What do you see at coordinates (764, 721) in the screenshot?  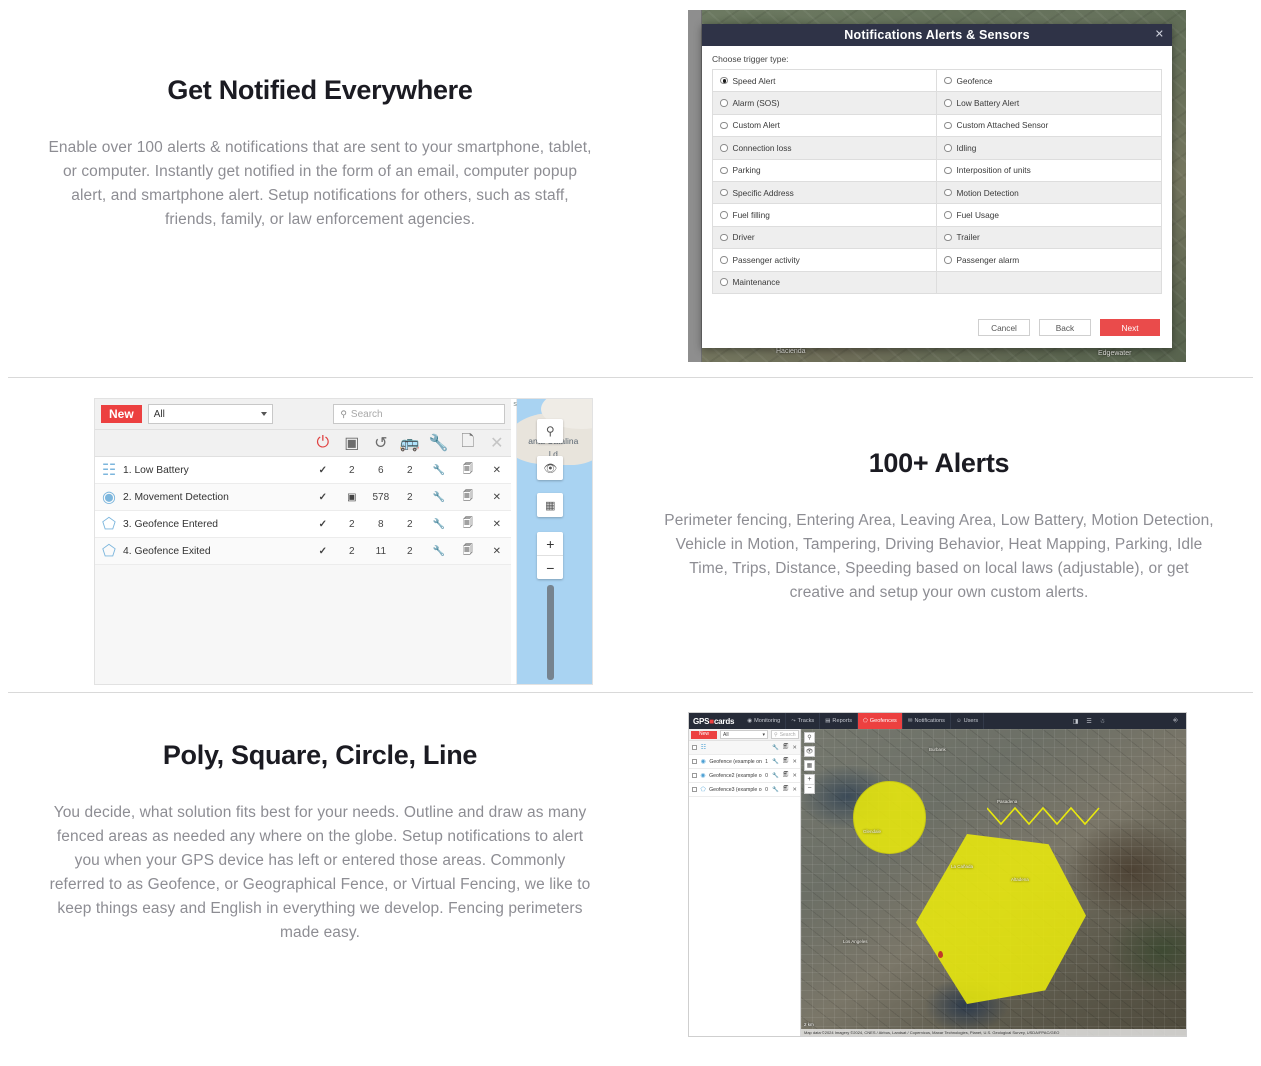 I see `tab-monitoring: ◉ Monitoring` at bounding box center [764, 721].